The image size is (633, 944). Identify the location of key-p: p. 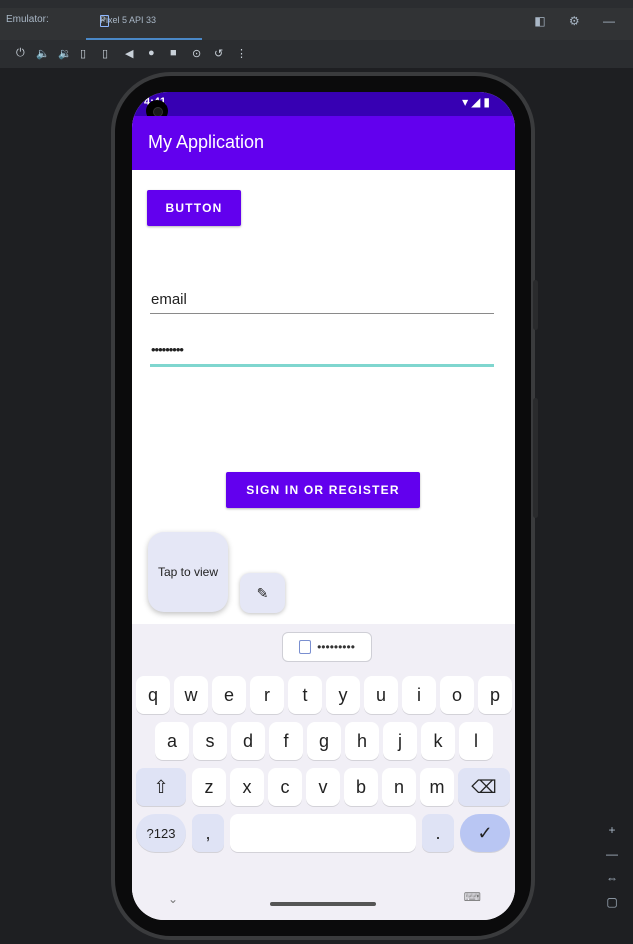
(495, 695).